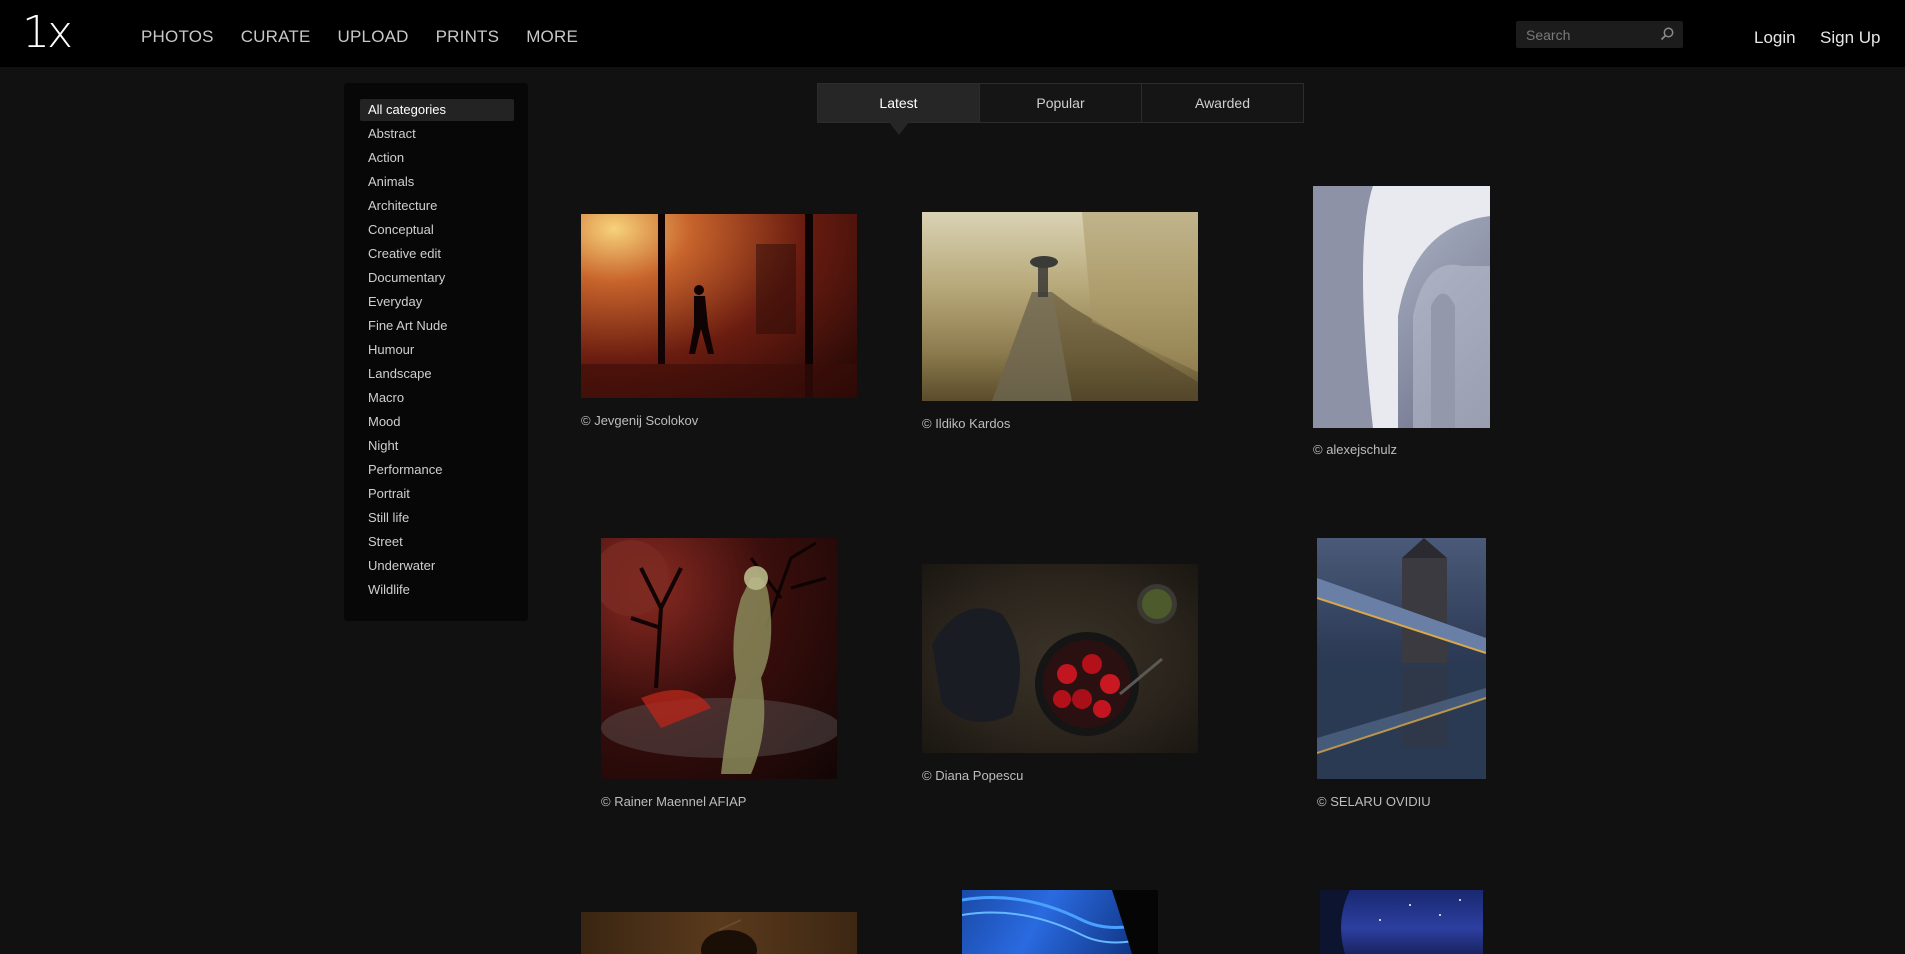 The image size is (1905, 954). I want to click on category-animals: Animals, so click(437, 182).